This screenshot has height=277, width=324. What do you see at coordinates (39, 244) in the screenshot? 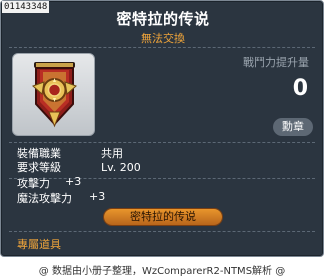
I see `exclusive-item-label: 專屬道具` at bounding box center [39, 244].